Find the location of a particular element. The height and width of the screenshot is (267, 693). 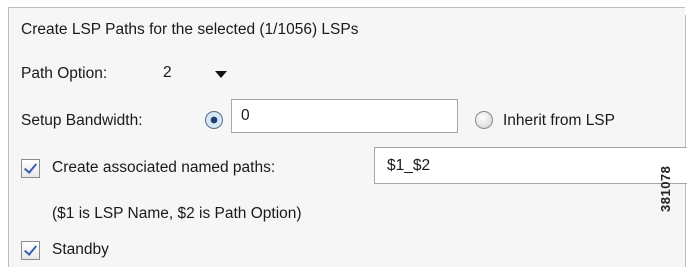

setup-bandwidth-input is located at coordinates (344, 116).